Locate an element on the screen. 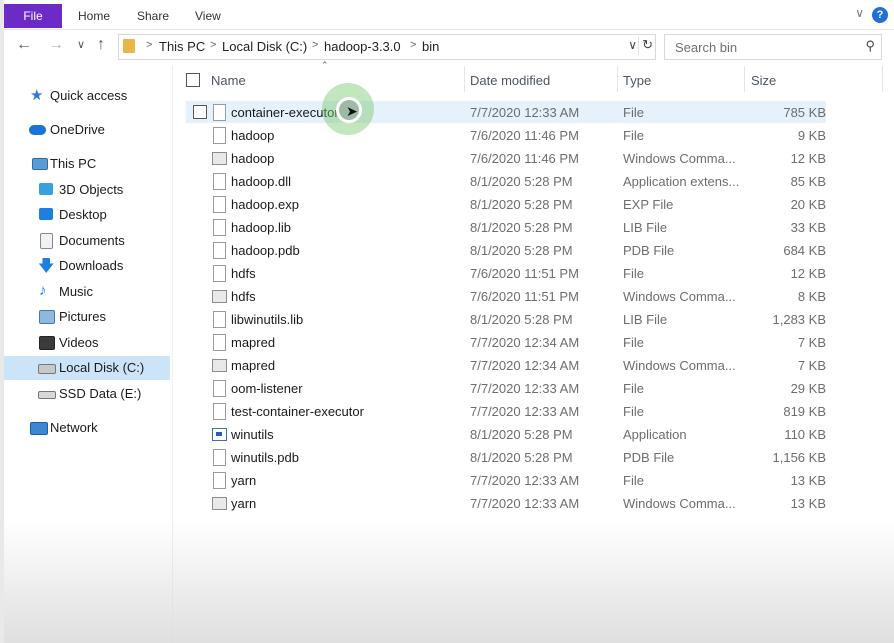  search-box: ⚲ is located at coordinates (773, 47).